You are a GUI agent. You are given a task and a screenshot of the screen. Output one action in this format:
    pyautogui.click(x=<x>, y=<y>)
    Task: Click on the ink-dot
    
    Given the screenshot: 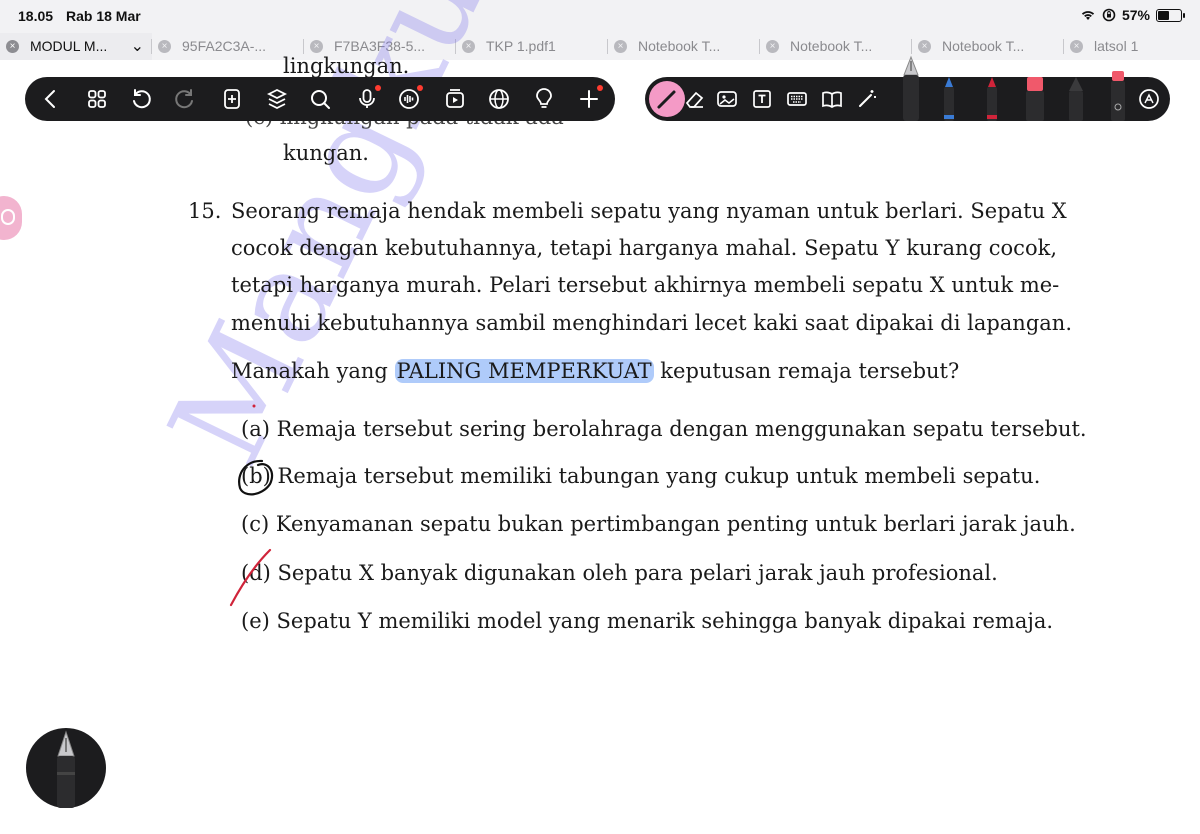 What is the action you would take?
    pyautogui.click(x=254, y=406)
    